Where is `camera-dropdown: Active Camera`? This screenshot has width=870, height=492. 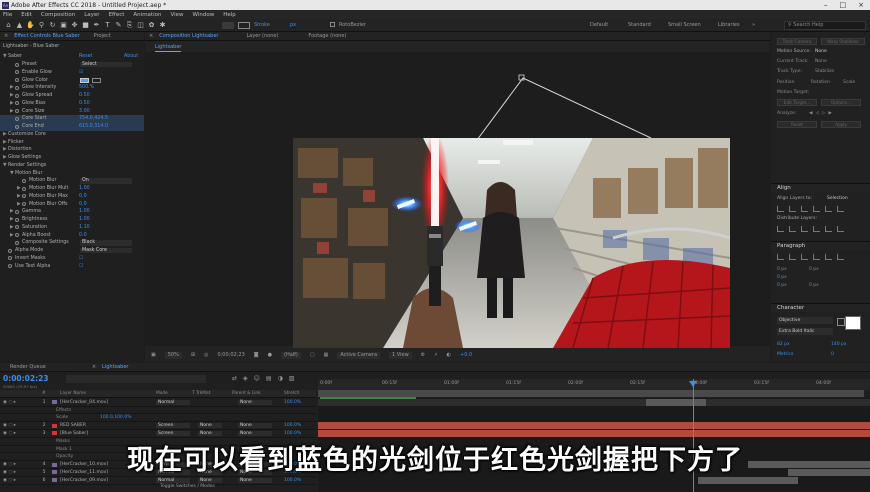
camera-dropdown: Active Camera is located at coordinates (359, 355).